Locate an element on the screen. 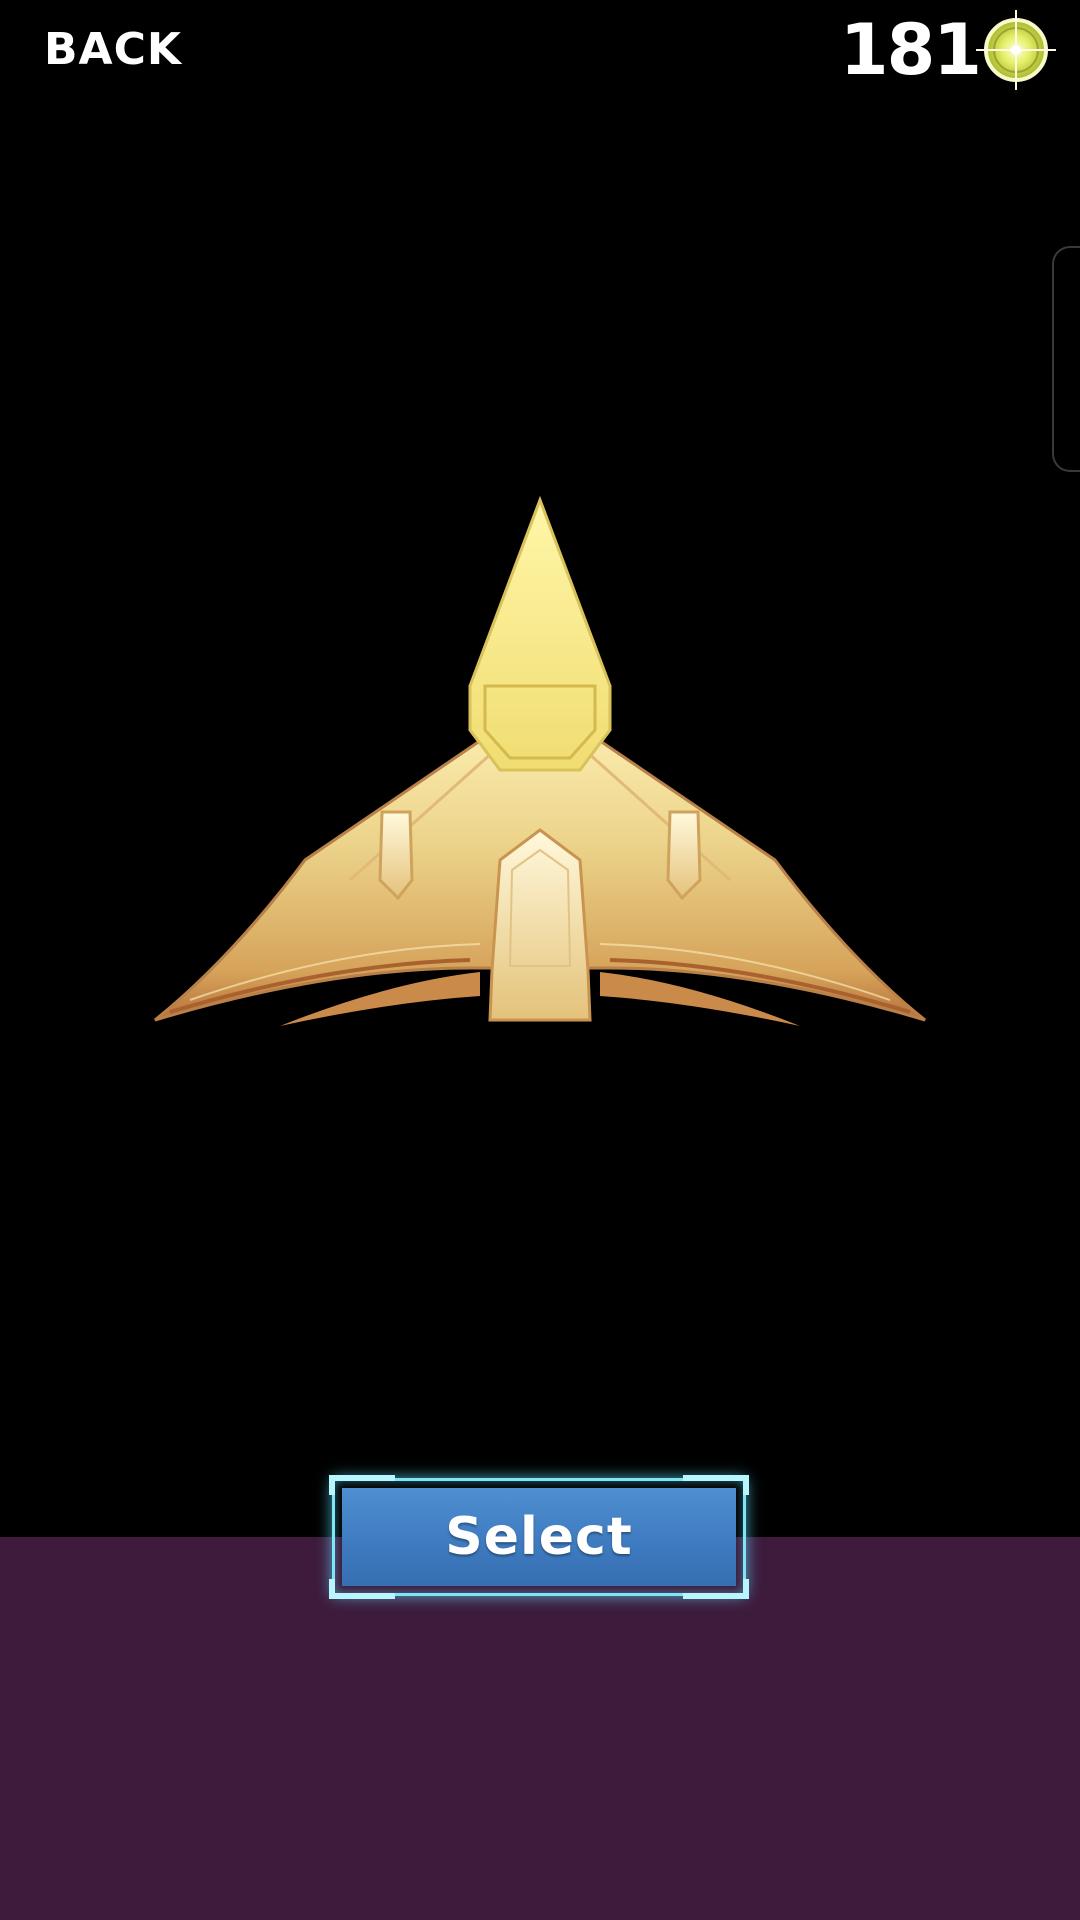 Image resolution: width=1080 pixels, height=1920 pixels. back-button: BACK is located at coordinates (113, 50).